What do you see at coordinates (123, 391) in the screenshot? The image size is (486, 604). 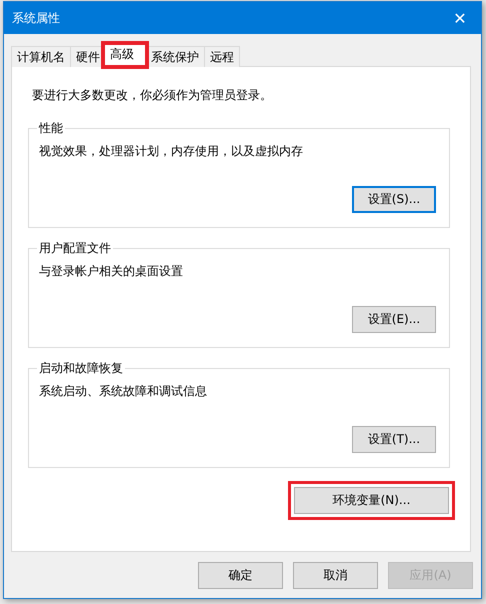 I see `group-description: 系统启动、系统故障和调试信息` at bounding box center [123, 391].